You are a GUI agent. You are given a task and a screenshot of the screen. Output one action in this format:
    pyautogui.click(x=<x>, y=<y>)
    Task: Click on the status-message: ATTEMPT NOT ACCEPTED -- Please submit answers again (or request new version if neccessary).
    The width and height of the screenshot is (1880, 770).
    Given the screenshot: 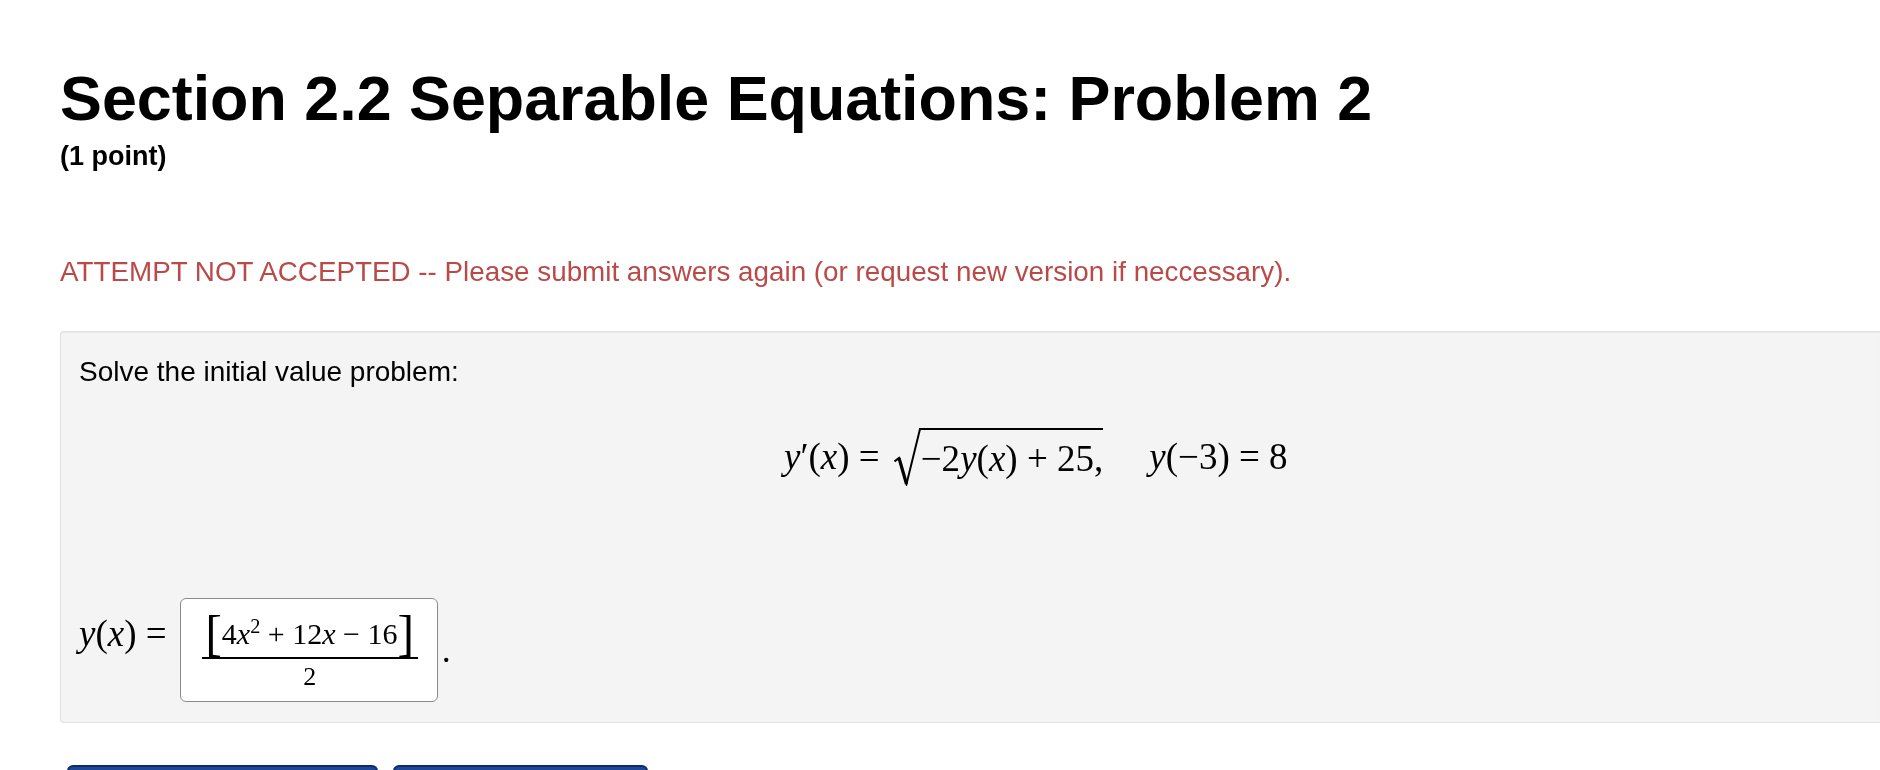 What is the action you would take?
    pyautogui.click(x=676, y=271)
    